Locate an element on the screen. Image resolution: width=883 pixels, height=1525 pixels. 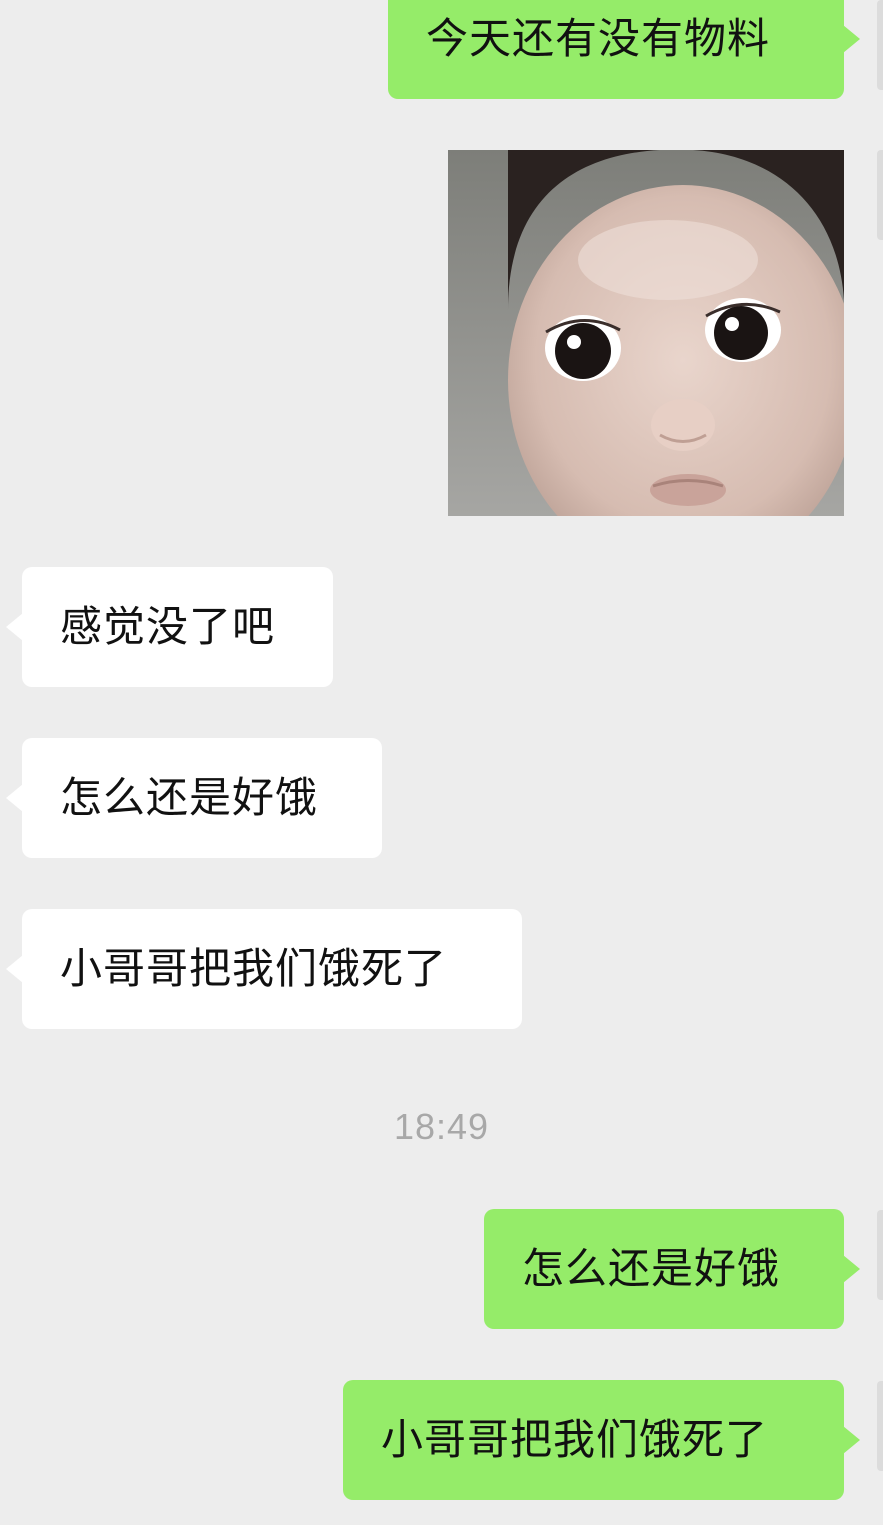
outgoing-message-bubble: 怎么还是好饿 is located at coordinates (672, 1269).